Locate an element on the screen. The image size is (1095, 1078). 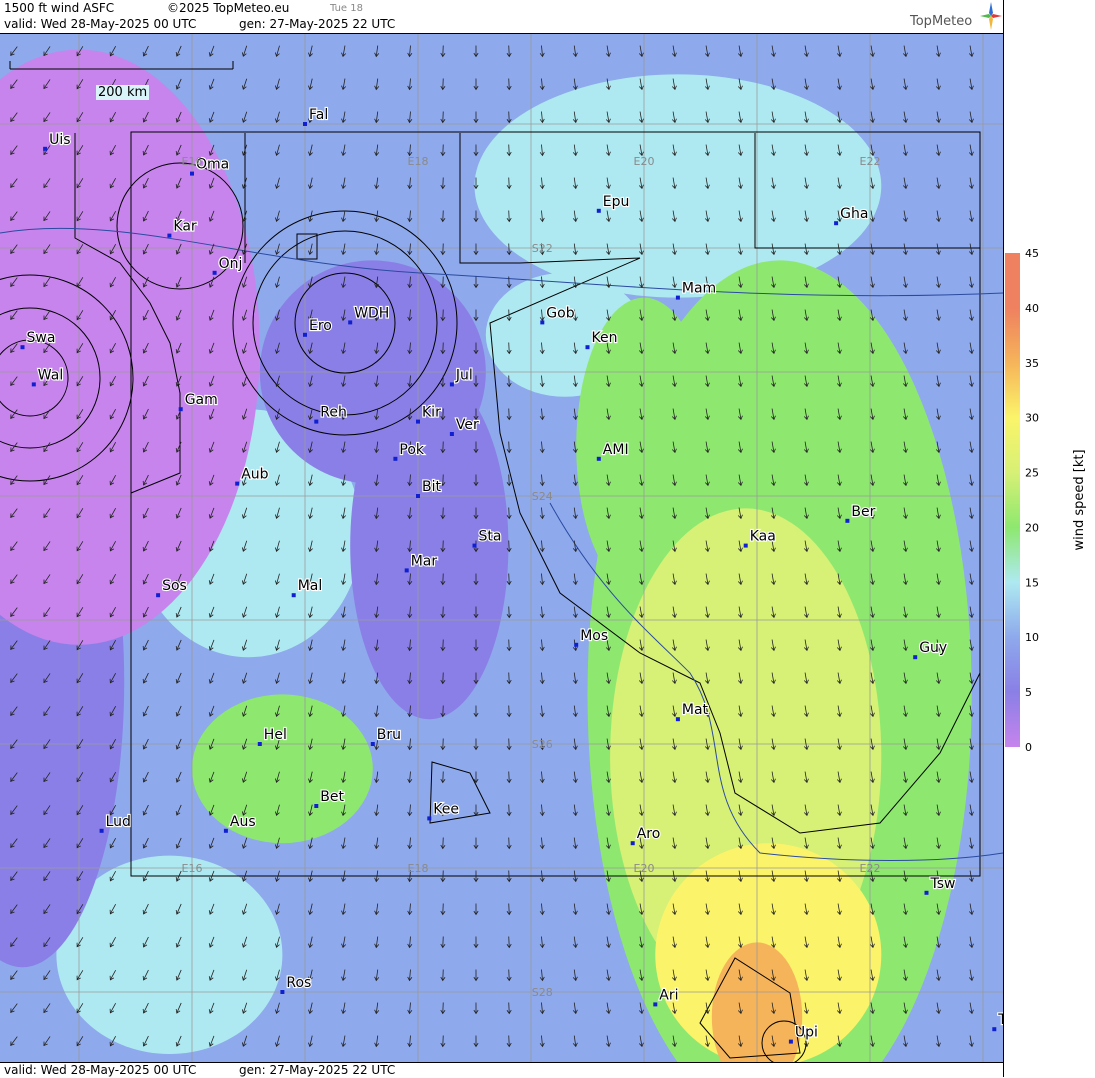
station-label: Mat is located at coordinates (695, 710).